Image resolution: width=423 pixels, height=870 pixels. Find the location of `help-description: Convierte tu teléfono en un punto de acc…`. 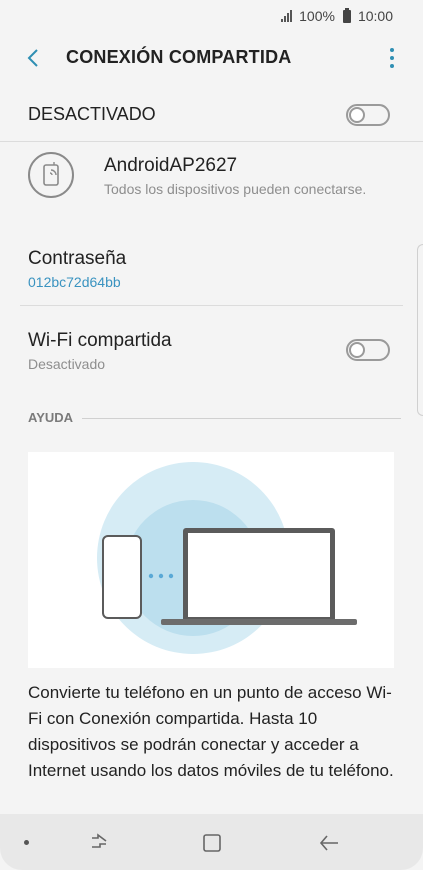

help-description: Convierte tu teléfono en un punto de acc… is located at coordinates (211, 731).